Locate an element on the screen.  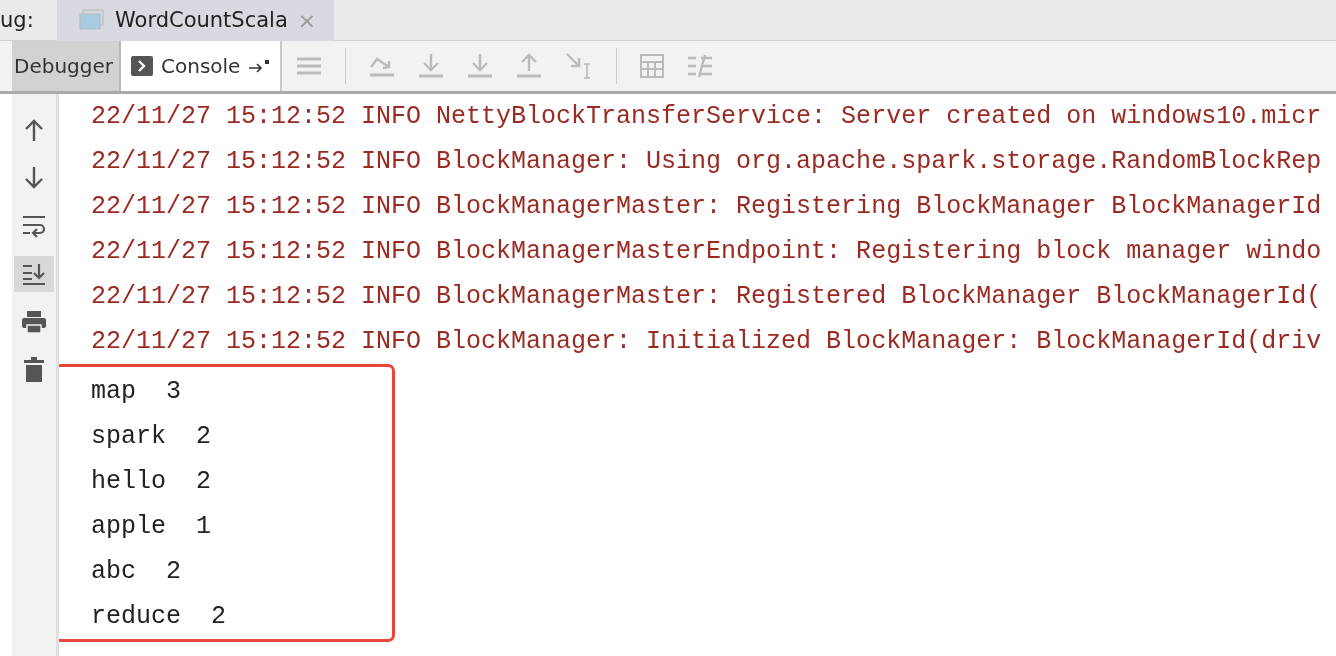
trace-icon is located at coordinates (700, 66).